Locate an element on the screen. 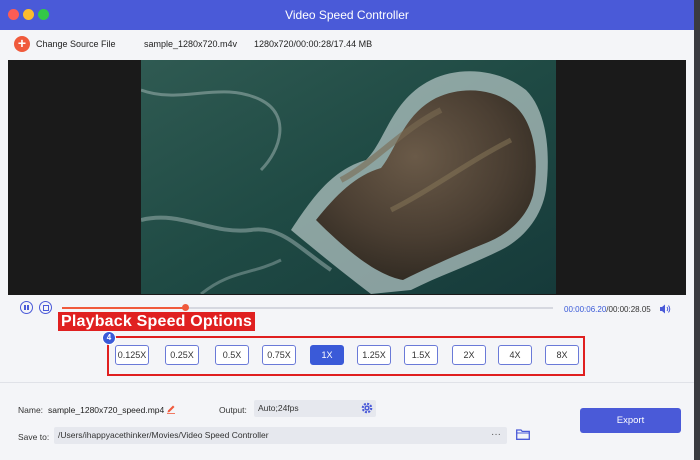 This screenshot has width=700, height=460. output-label: Output: is located at coordinates (233, 410).